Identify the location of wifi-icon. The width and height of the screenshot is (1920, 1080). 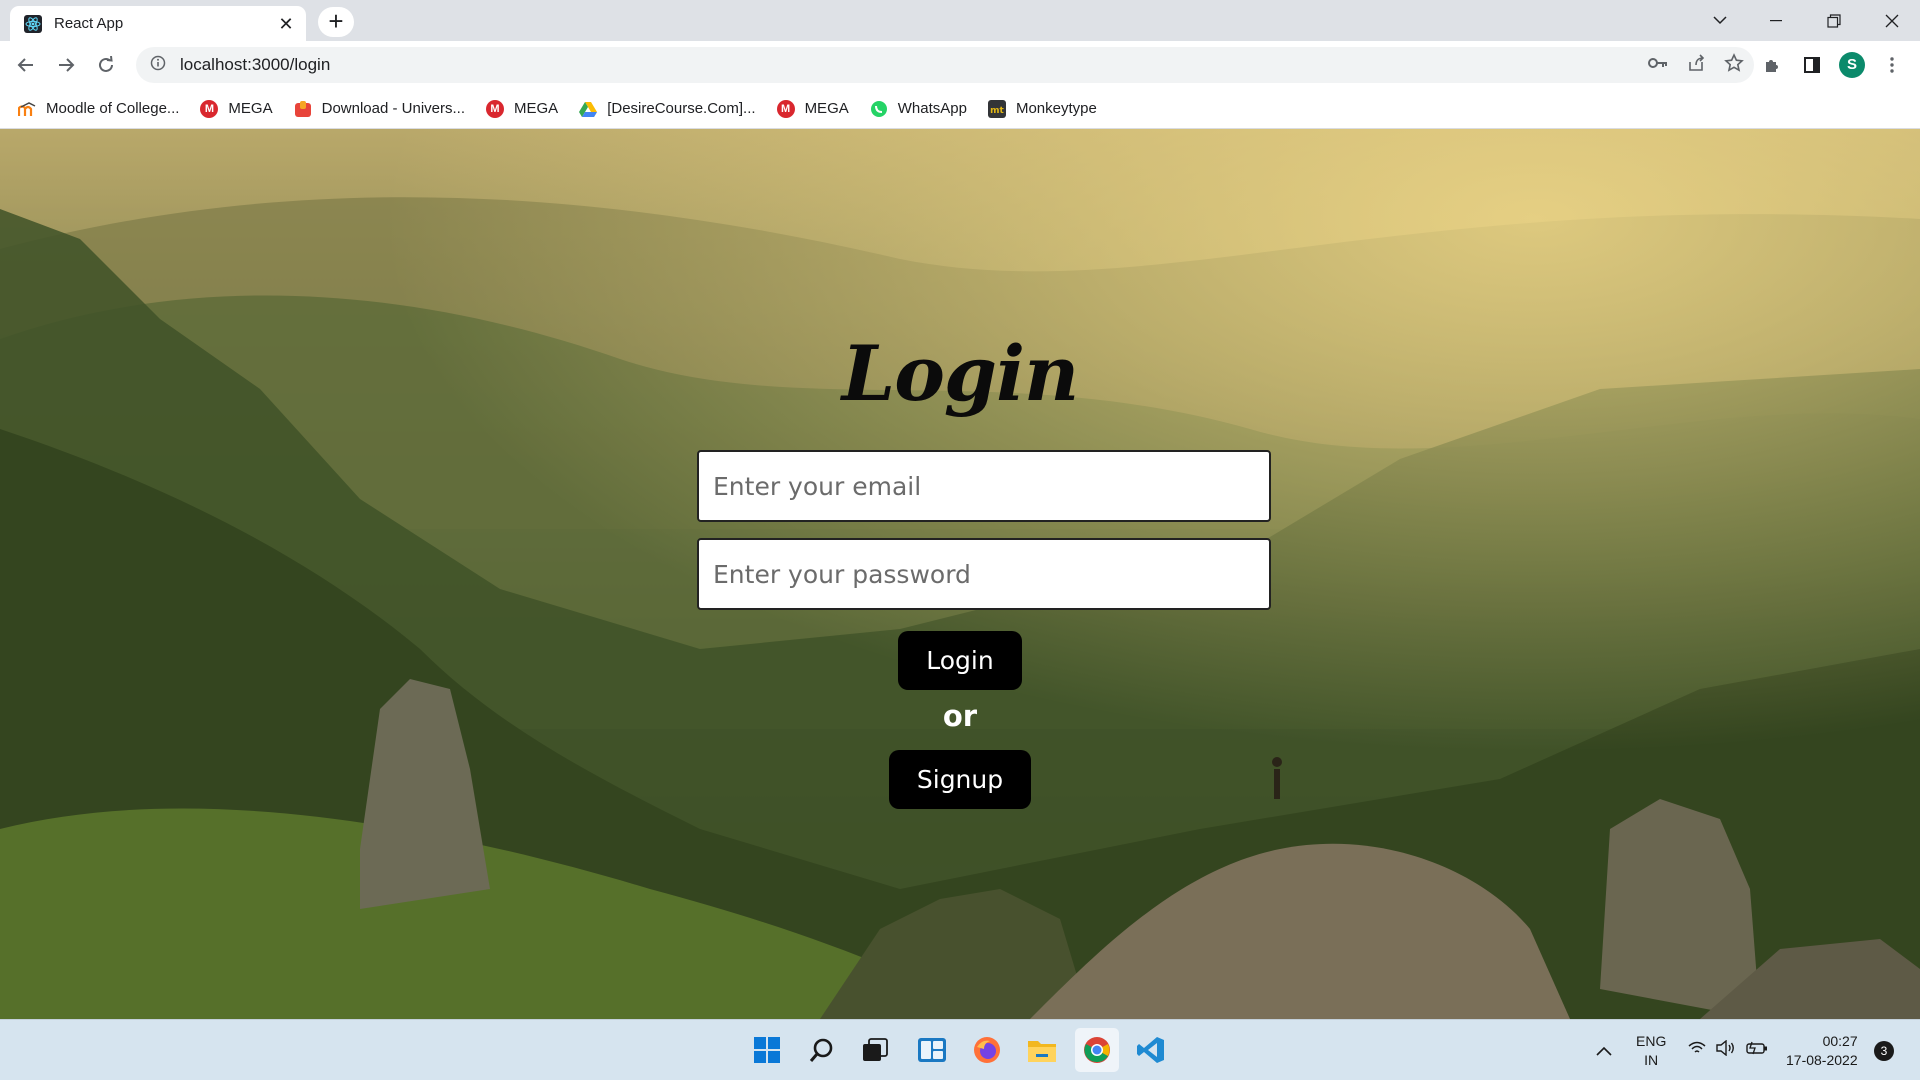
(1697, 1050).